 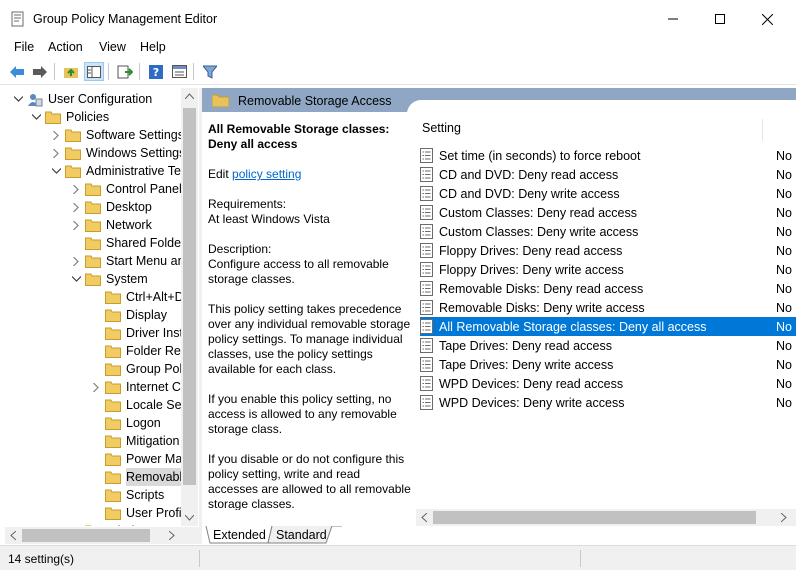 I want to click on menu-view: View, so click(x=112, y=47).